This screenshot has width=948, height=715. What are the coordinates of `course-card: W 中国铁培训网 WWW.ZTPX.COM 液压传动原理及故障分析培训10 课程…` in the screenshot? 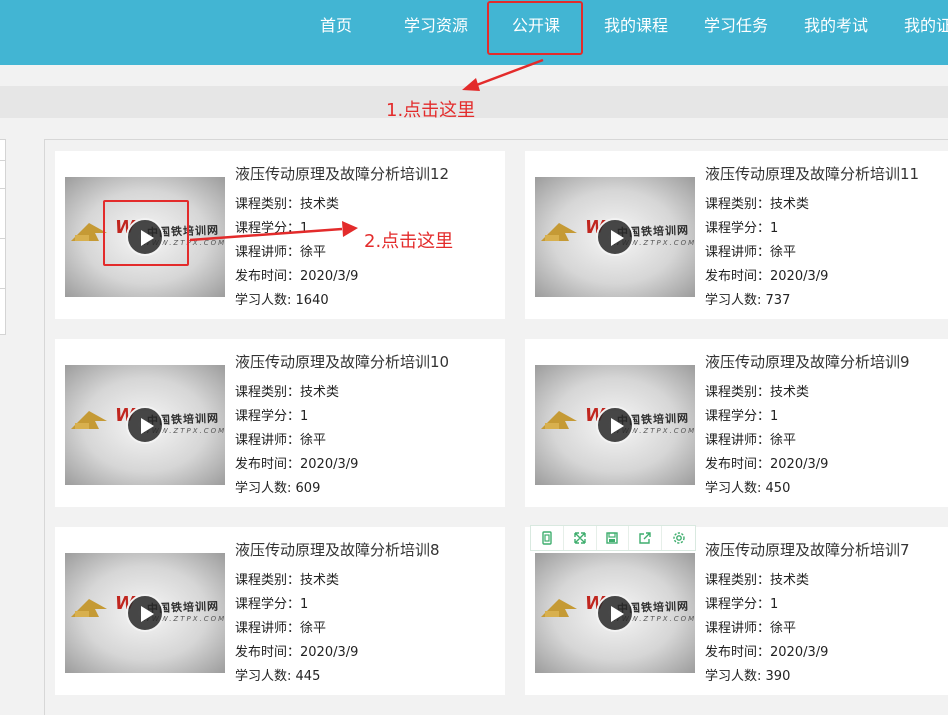 It's located at (280, 423).